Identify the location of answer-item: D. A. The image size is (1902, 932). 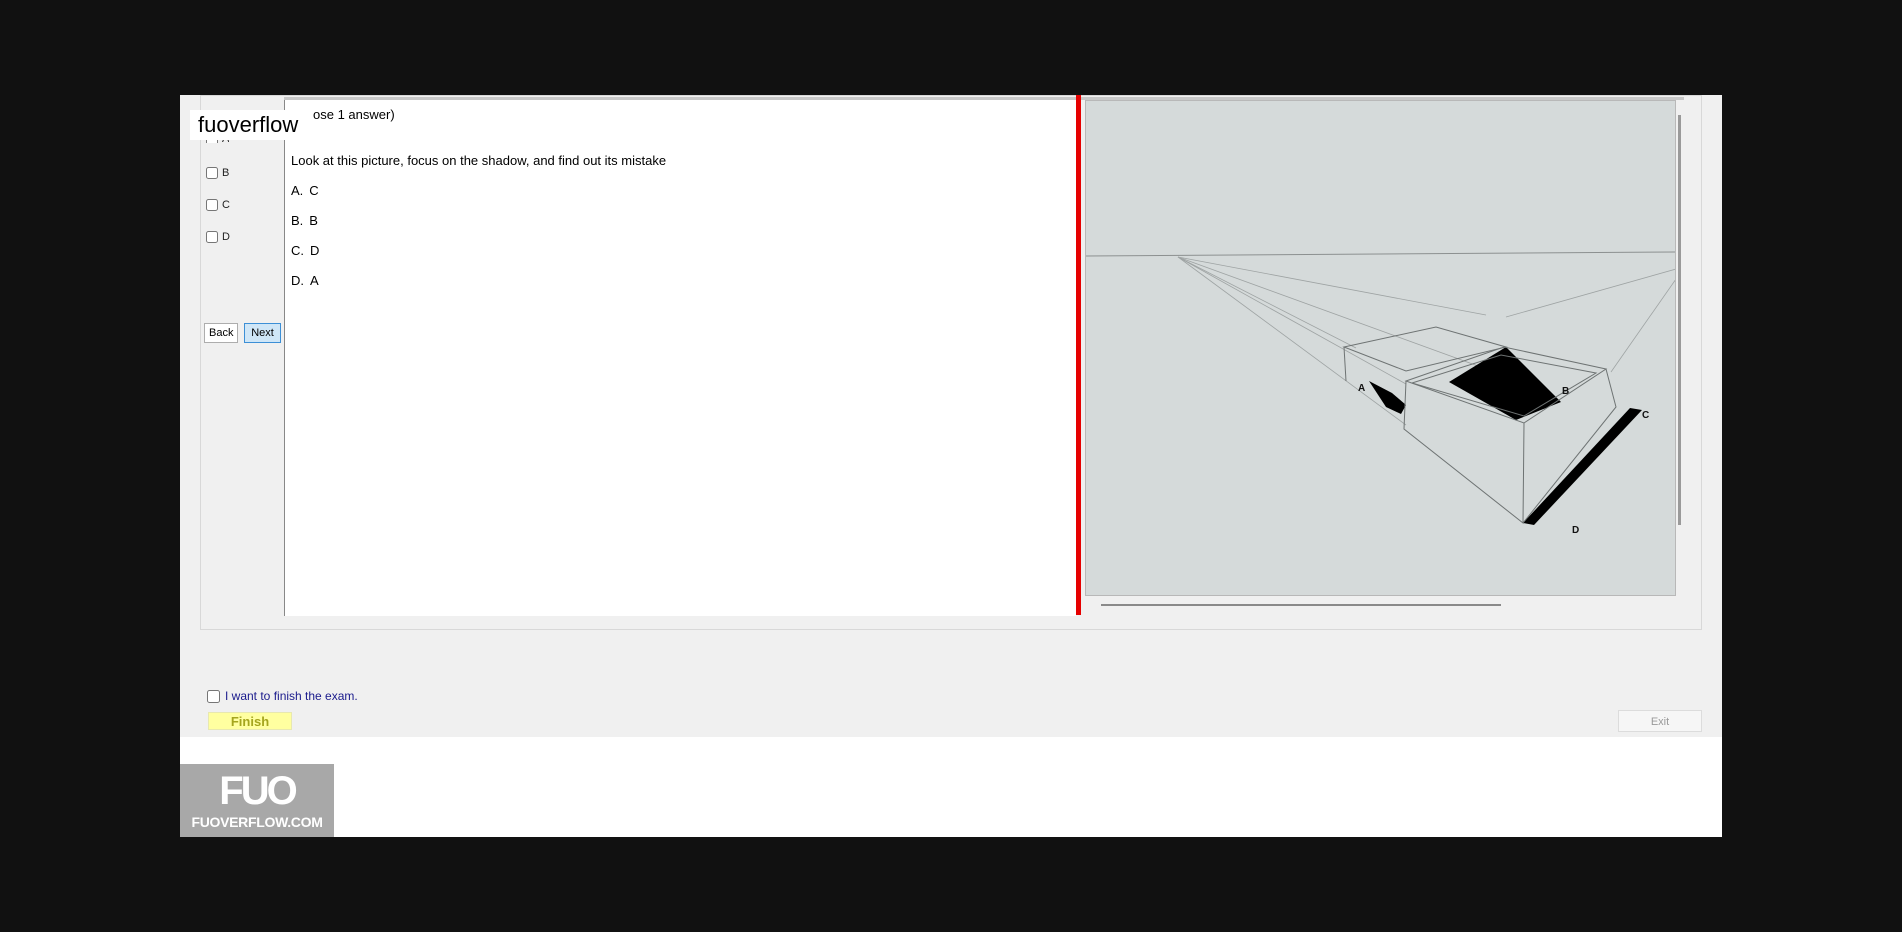
(305, 280).